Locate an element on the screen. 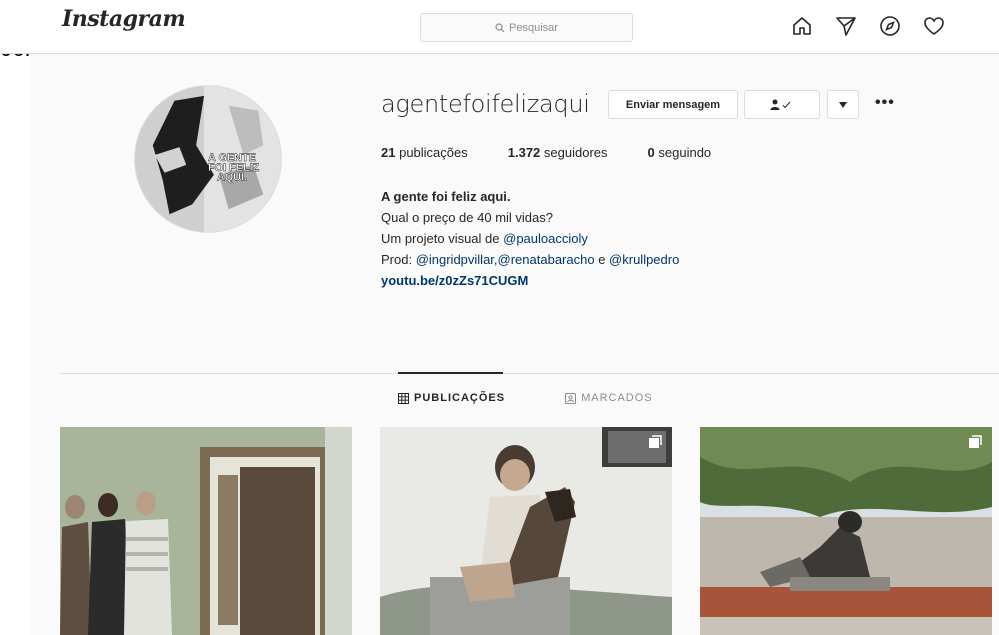 Image resolution: width=999 pixels, height=635 pixels. profile-avatar: A GENTE FOI FELIZ AQUI. is located at coordinates (208, 159).